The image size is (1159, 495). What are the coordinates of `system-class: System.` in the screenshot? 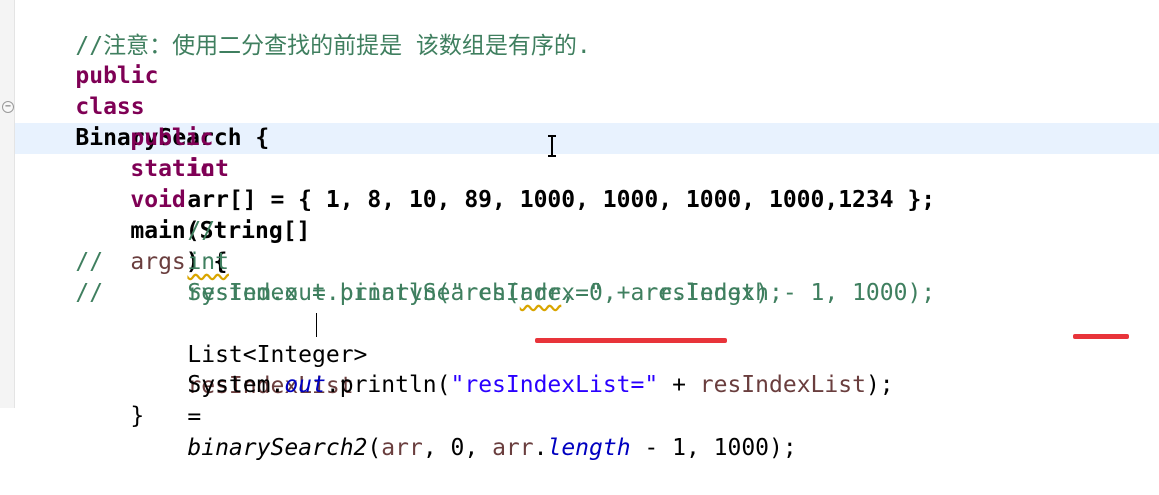 It's located at (236, 385).